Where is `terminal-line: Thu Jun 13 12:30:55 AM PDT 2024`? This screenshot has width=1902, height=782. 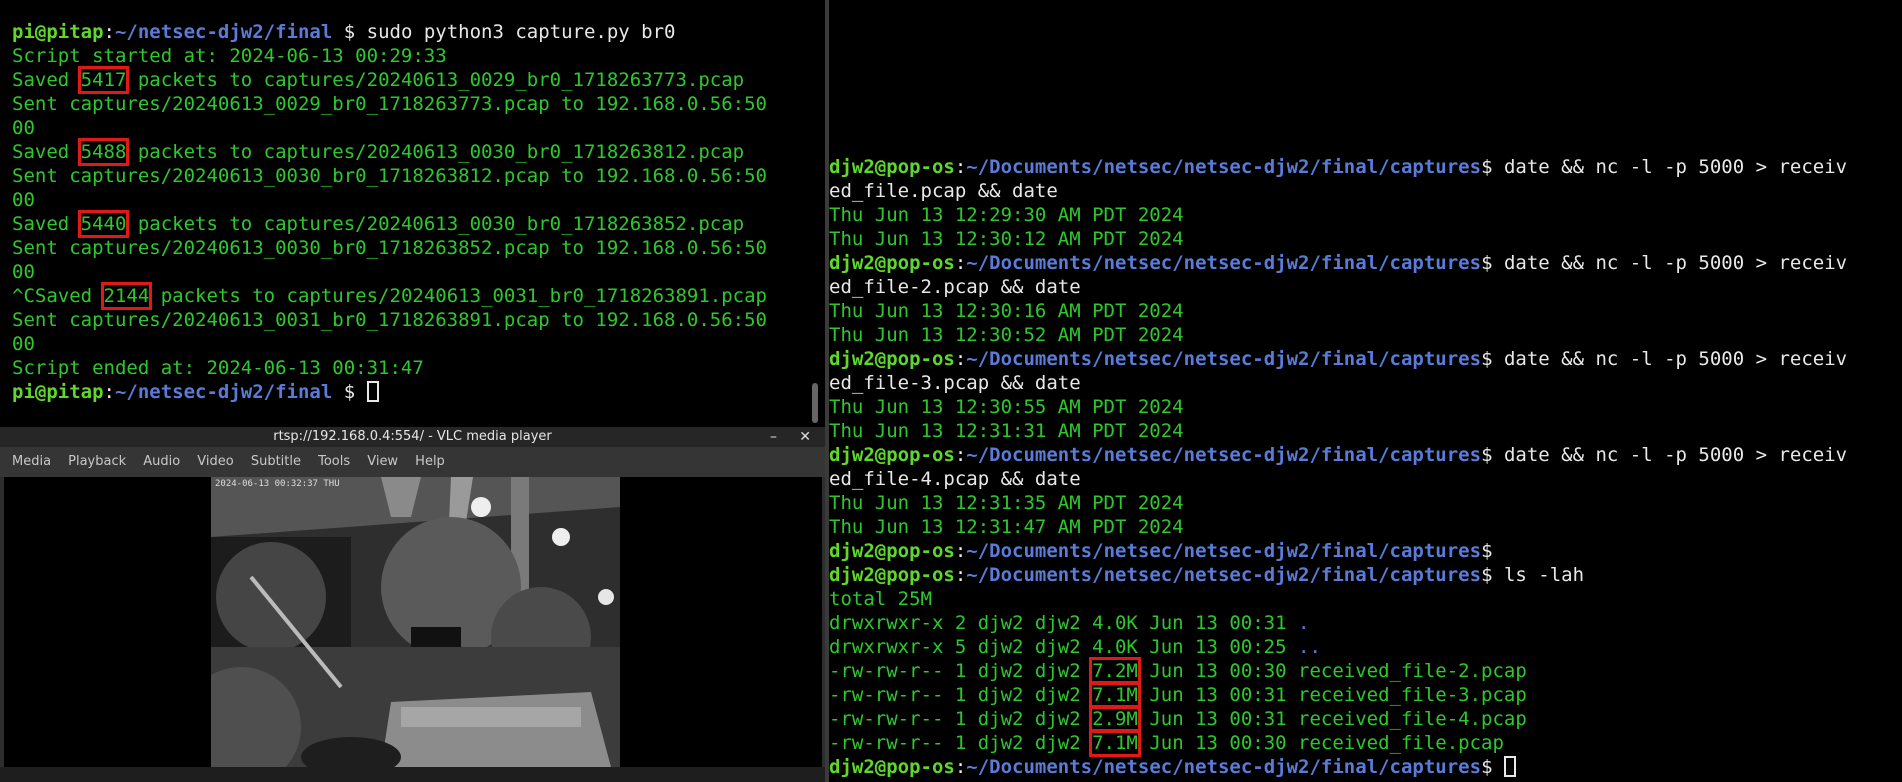 terminal-line: Thu Jun 13 12:30:55 AM PDT 2024 is located at coordinates (1365, 407).